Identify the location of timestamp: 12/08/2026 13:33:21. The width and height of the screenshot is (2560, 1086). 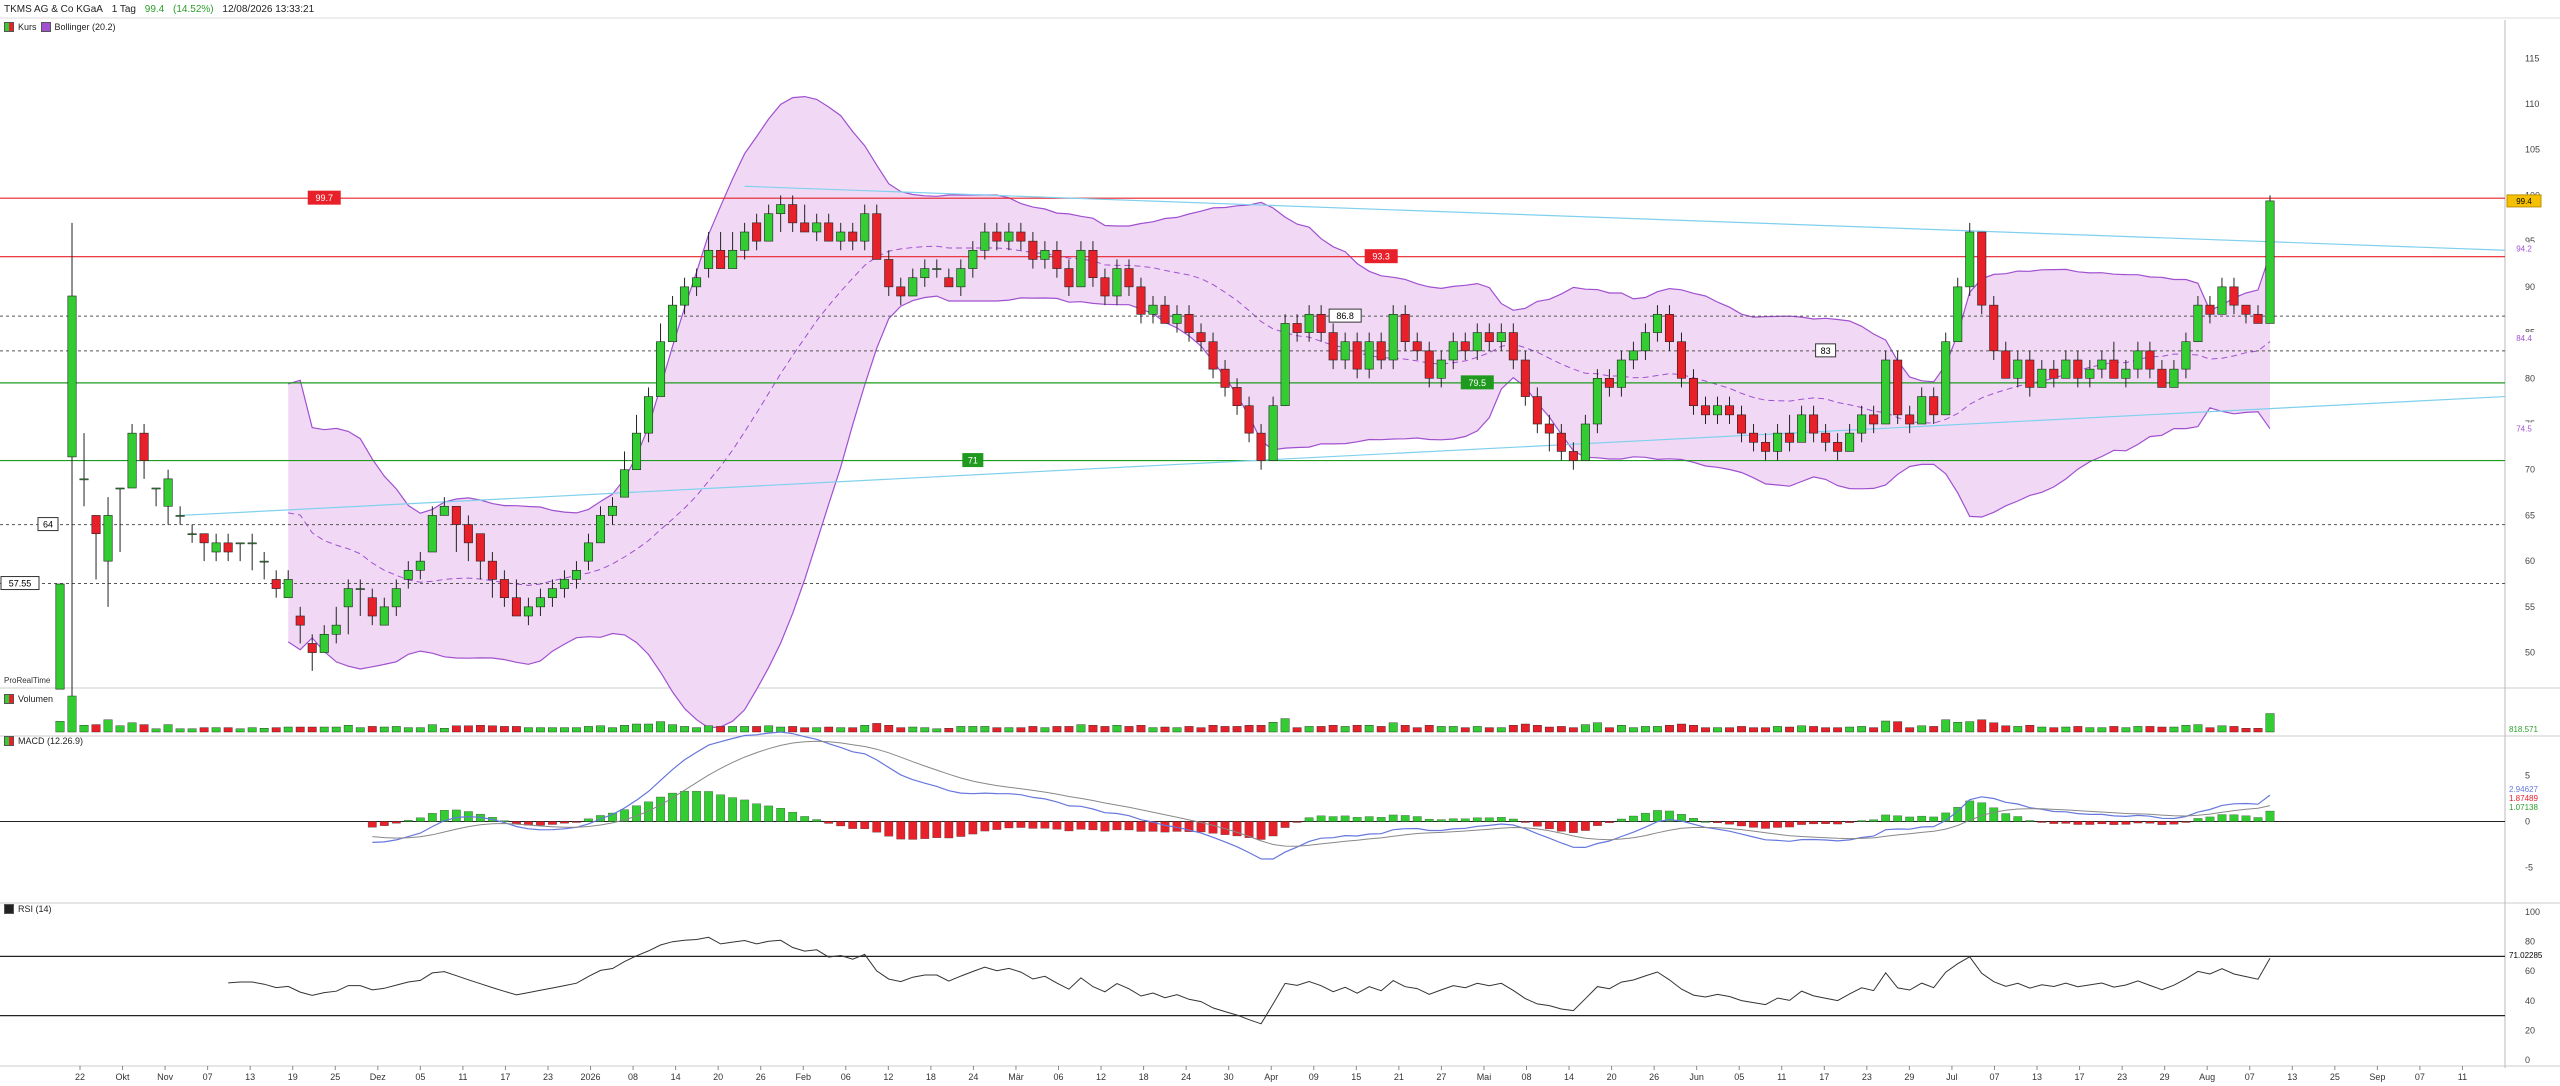
(268, 9).